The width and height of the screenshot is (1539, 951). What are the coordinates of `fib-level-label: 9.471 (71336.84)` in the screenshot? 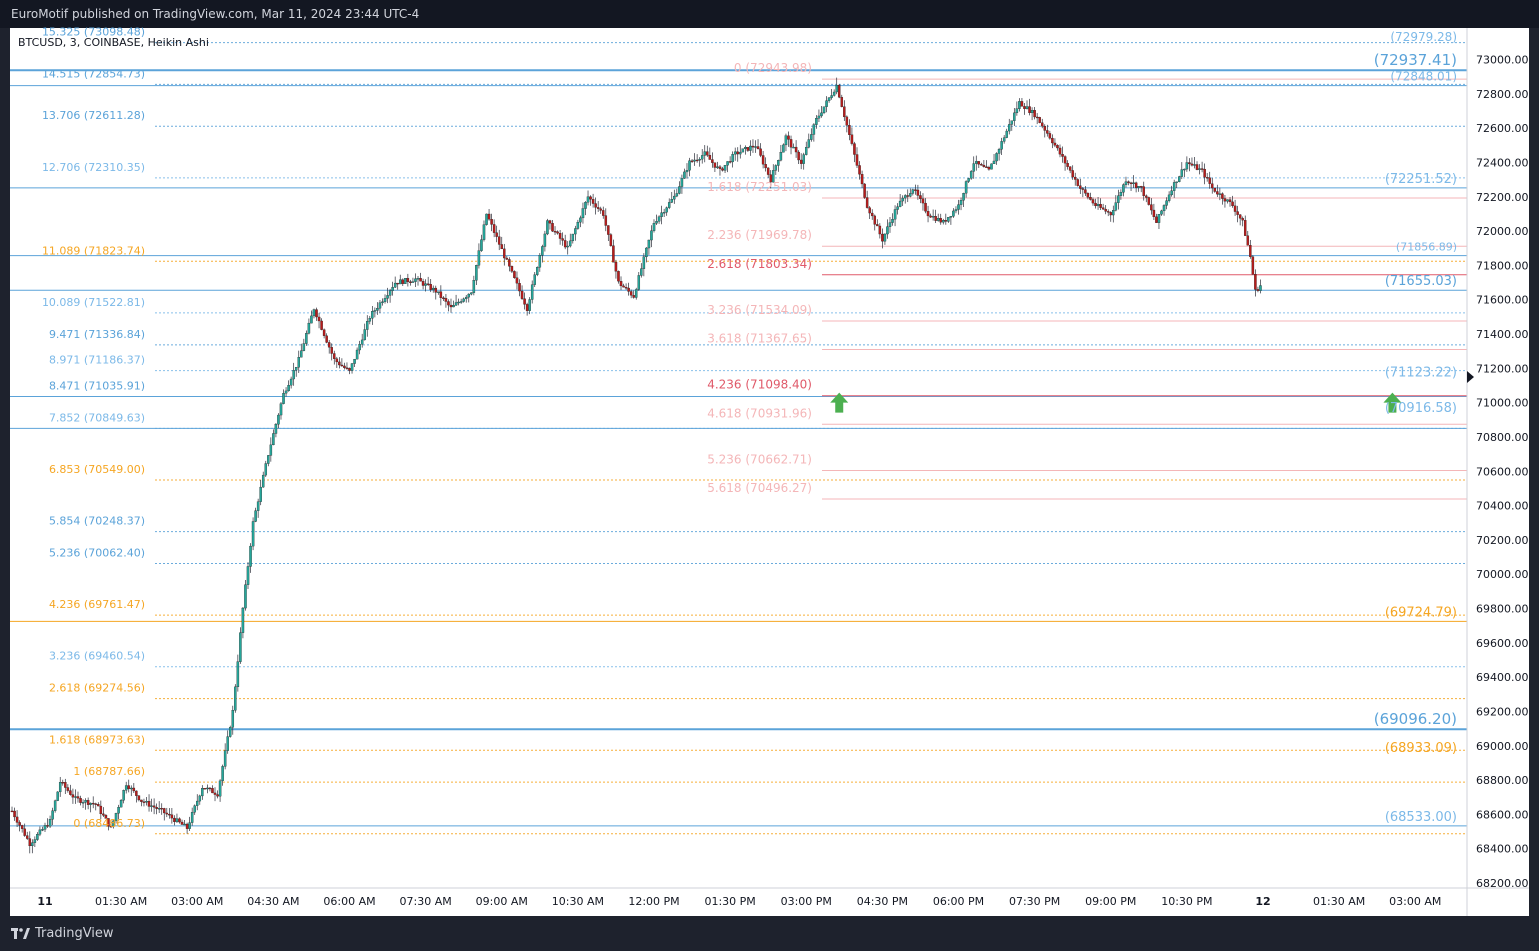 It's located at (97, 334).